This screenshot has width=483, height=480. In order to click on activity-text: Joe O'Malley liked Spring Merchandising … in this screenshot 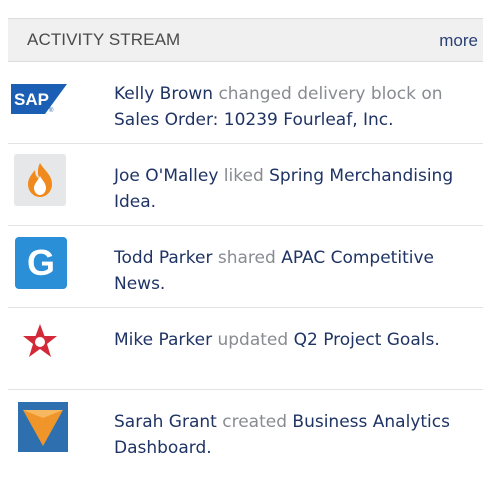, I will do `click(294, 189)`.